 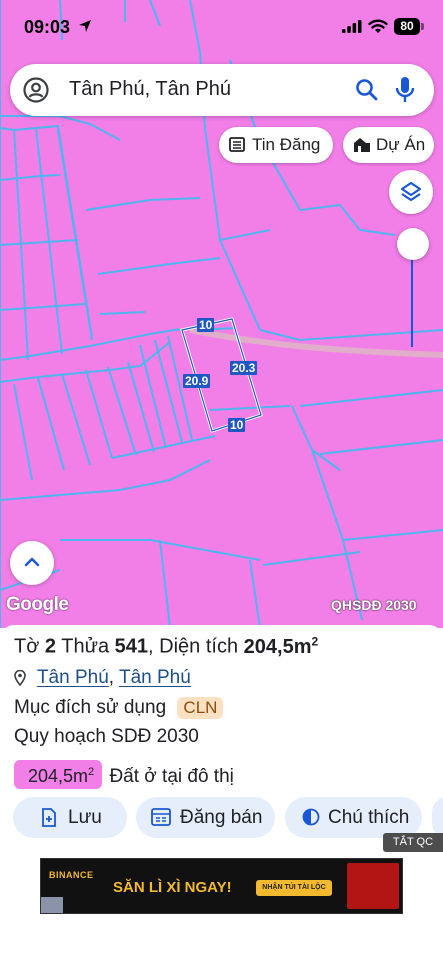 I want to click on bookmark-add-icon, so click(x=49, y=817).